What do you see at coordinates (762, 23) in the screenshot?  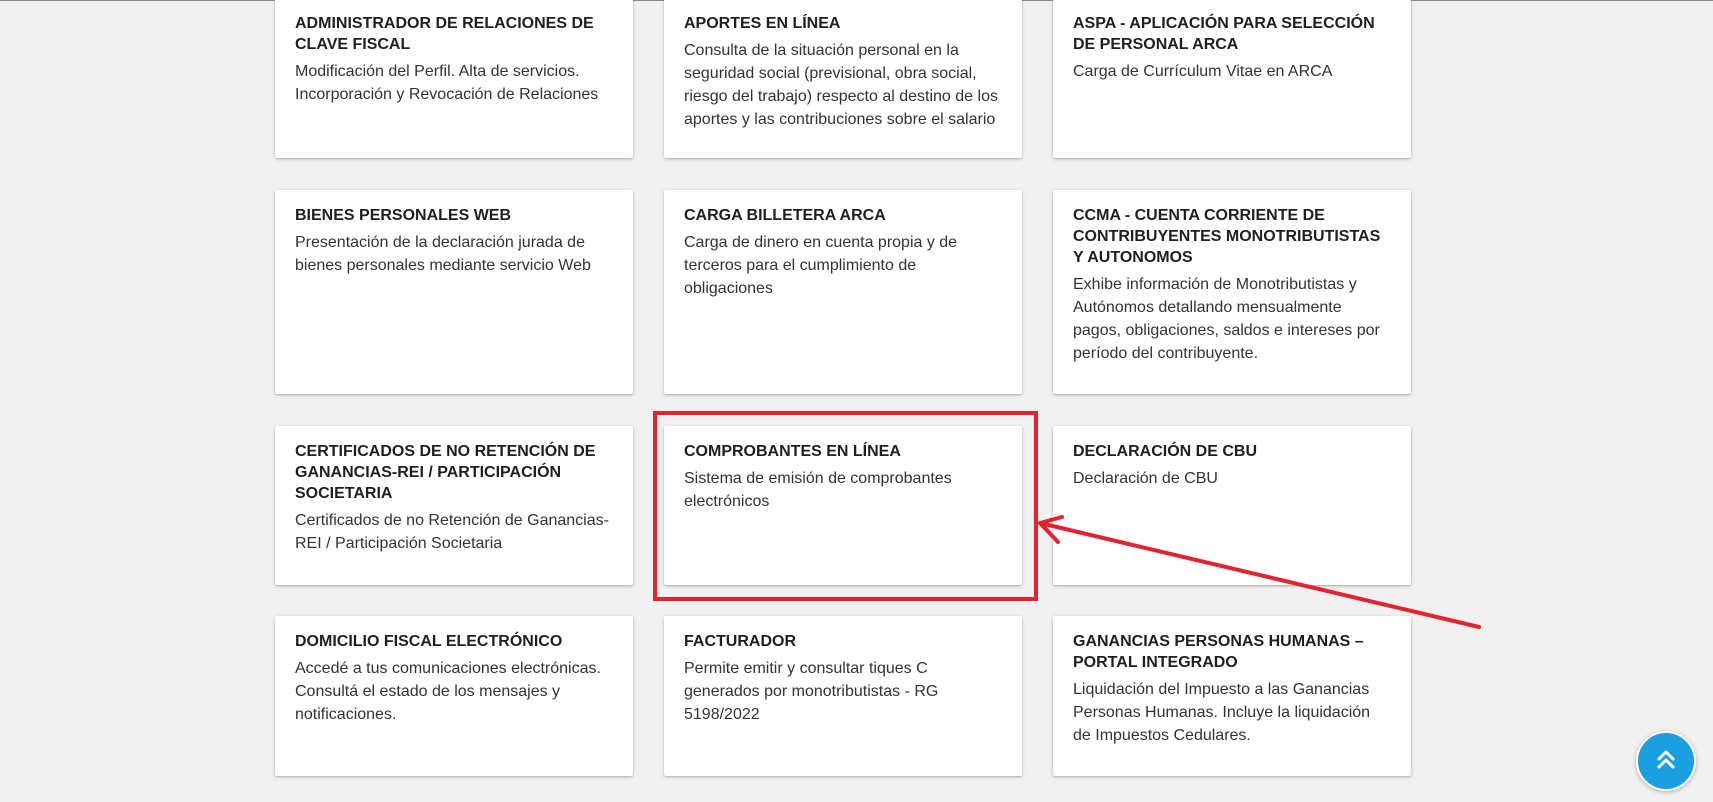 I see `card-title: APORTES EN LÍNEA` at bounding box center [762, 23].